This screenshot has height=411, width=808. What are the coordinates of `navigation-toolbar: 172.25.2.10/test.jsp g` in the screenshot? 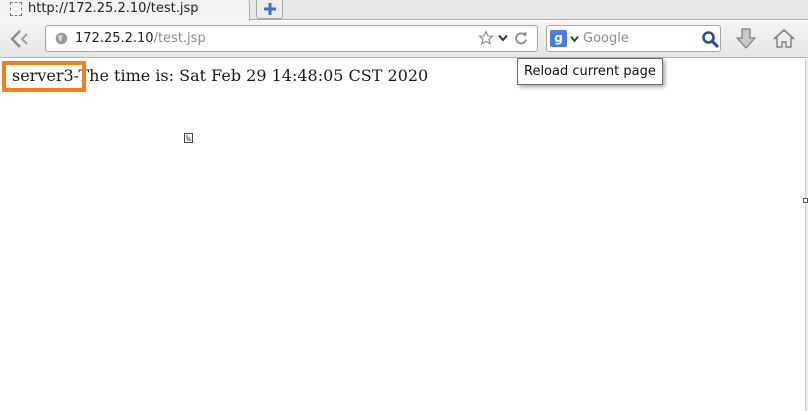 It's located at (404, 39).